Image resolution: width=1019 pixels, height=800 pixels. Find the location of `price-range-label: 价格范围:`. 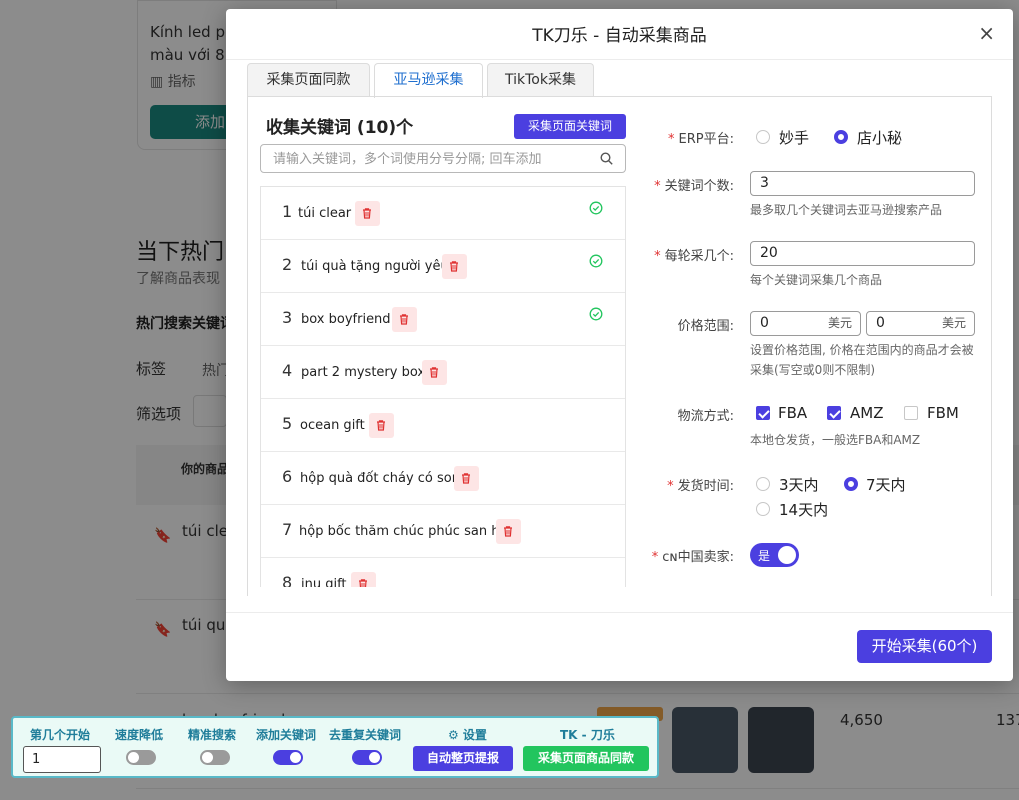

price-range-label: 价格范围: is located at coordinates (705, 326).